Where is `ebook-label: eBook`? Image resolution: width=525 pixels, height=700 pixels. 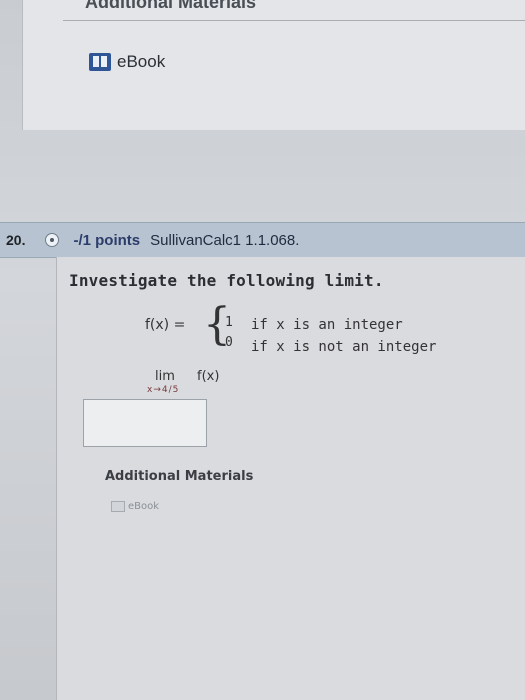 ebook-label: eBook is located at coordinates (141, 61).